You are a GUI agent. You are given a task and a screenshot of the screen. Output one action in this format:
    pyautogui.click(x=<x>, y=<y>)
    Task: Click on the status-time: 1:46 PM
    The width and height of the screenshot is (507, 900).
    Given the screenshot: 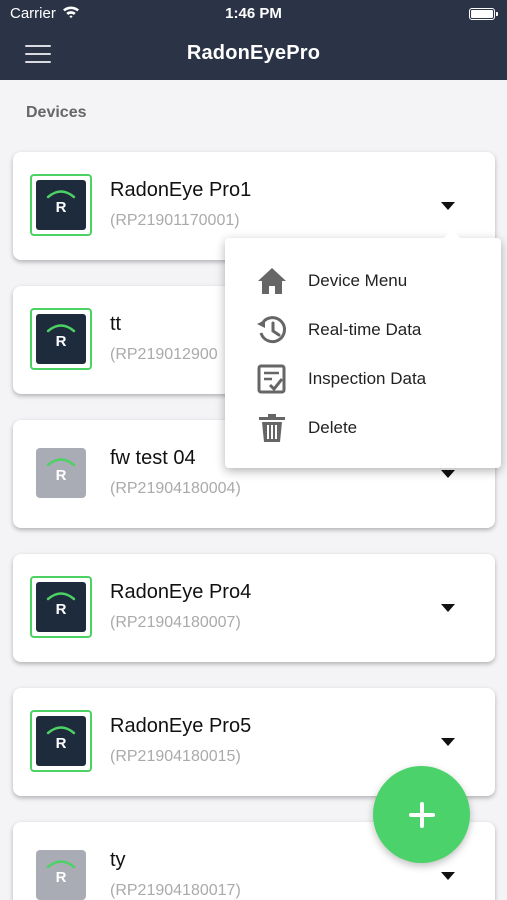 What is the action you would take?
    pyautogui.click(x=253, y=13)
    